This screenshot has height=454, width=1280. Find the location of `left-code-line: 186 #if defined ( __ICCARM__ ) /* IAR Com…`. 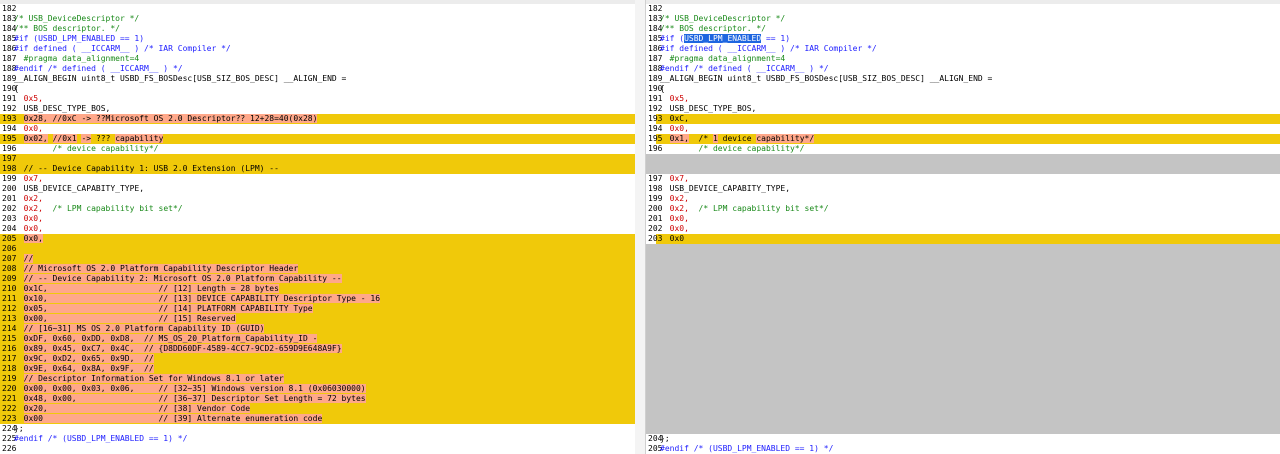

left-code-line: 186 #if defined ( __ICCARM__ ) /* IAR Com… is located at coordinates (317, 49).